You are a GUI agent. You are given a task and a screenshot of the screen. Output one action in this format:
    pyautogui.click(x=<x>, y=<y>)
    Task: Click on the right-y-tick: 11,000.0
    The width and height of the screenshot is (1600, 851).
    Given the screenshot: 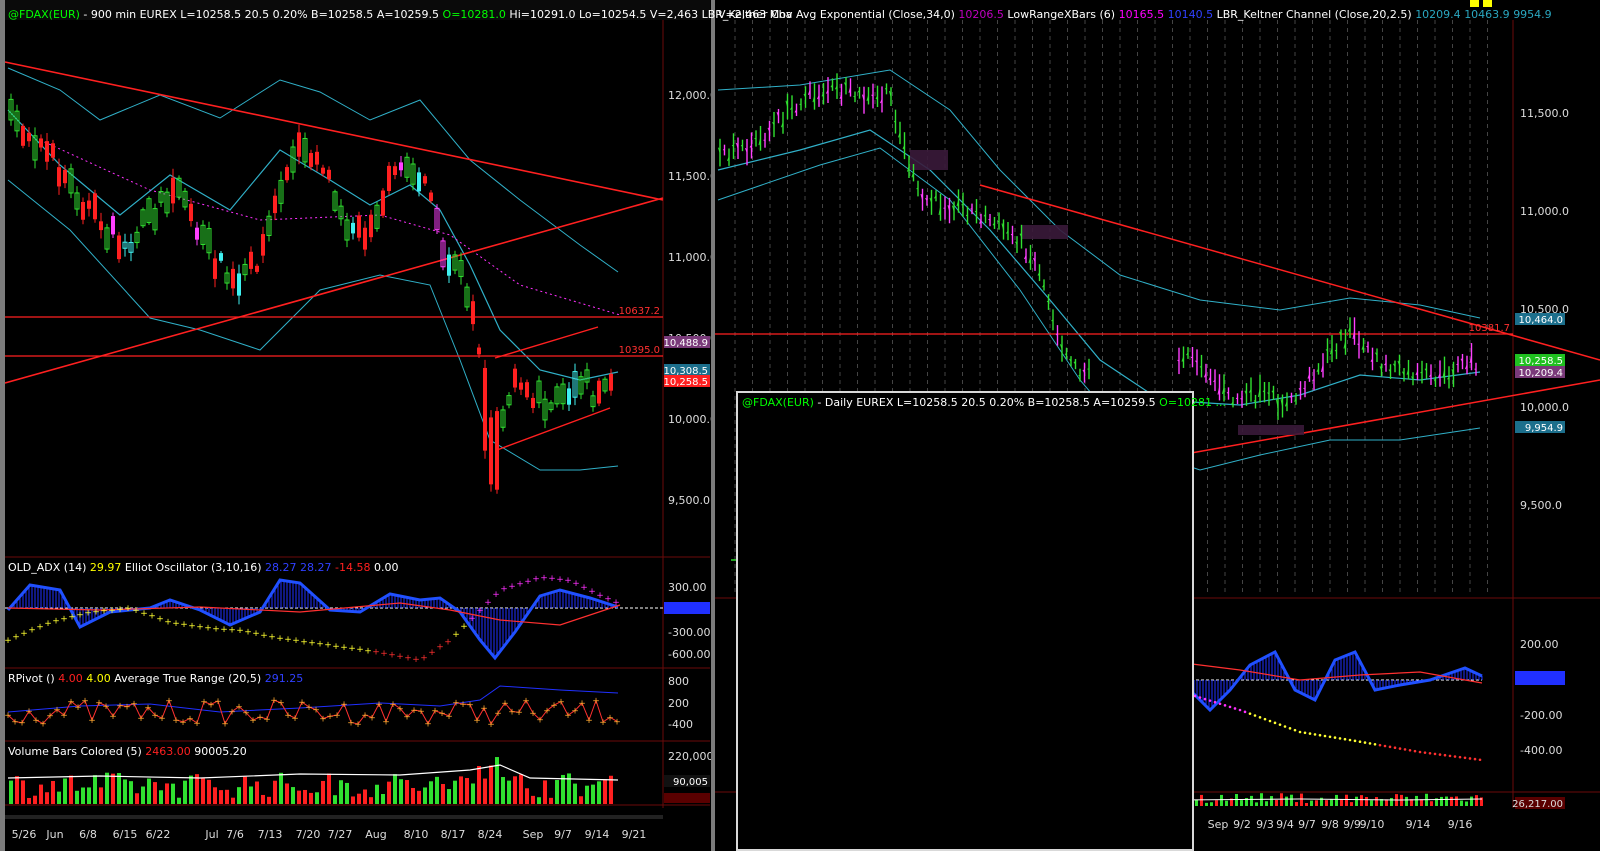 What is the action you would take?
    pyautogui.click(x=1544, y=211)
    